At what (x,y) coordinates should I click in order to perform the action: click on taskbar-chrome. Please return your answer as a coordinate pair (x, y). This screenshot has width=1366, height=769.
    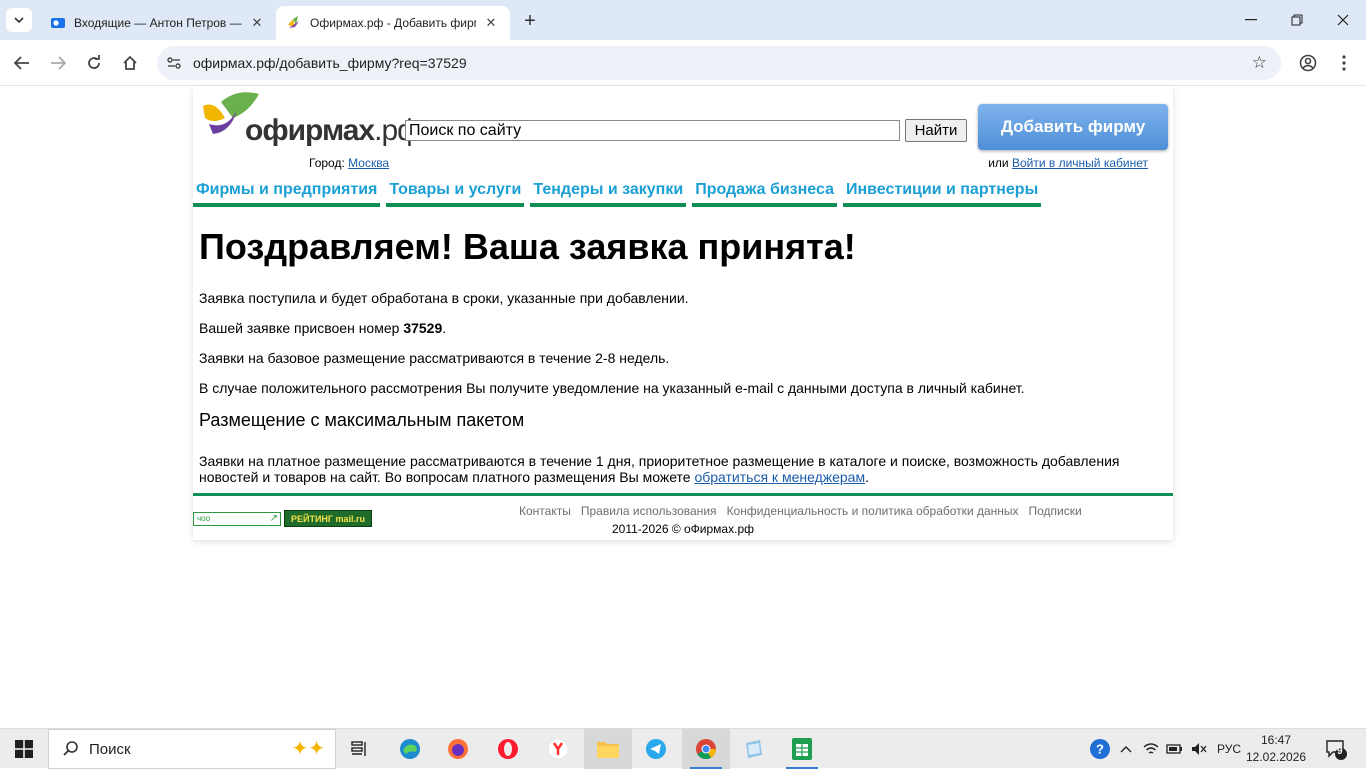
    Looking at the image, I should click on (706, 749).